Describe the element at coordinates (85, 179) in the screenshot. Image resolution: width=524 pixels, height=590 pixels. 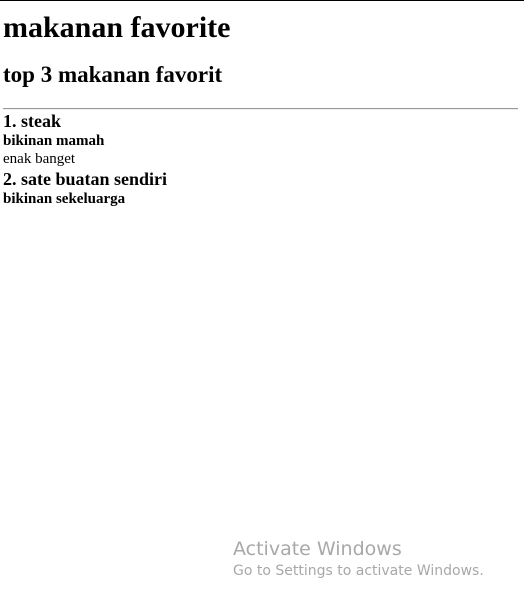
I see `food-item-title-sate: 2. sate buatan sendiri` at that location.